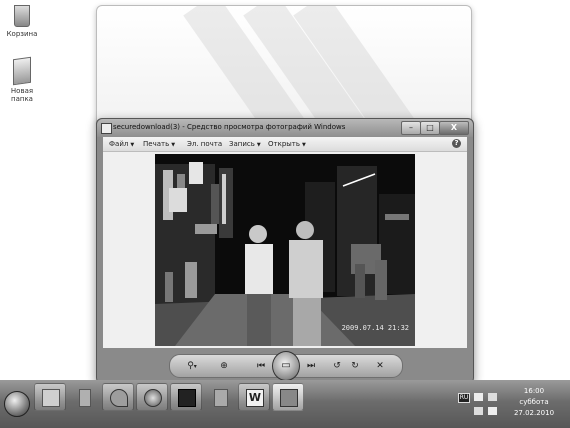  I want to click on delete-button: ✕, so click(380, 366).